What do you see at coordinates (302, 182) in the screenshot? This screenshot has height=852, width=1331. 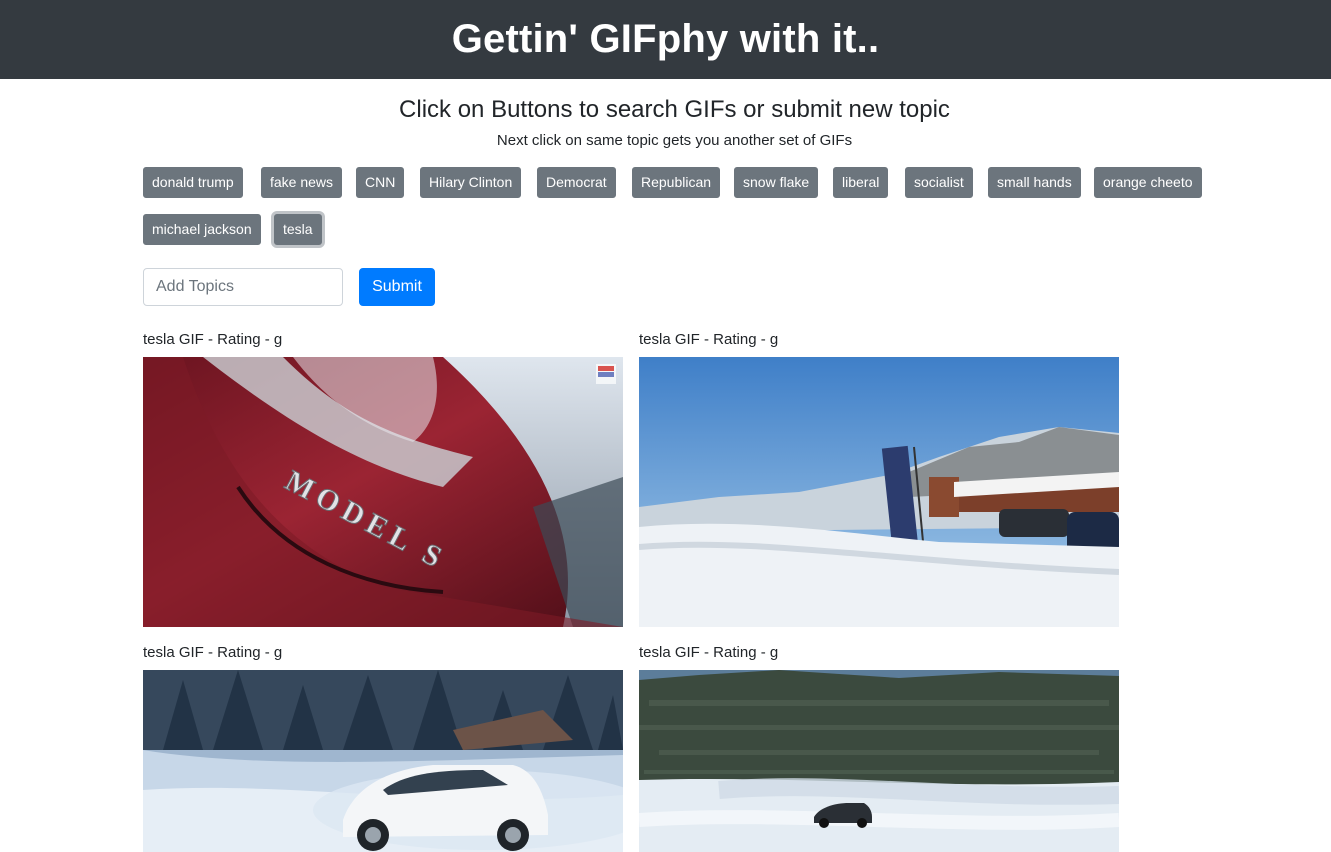 I see `topic-button-fake-news: fake news` at bounding box center [302, 182].